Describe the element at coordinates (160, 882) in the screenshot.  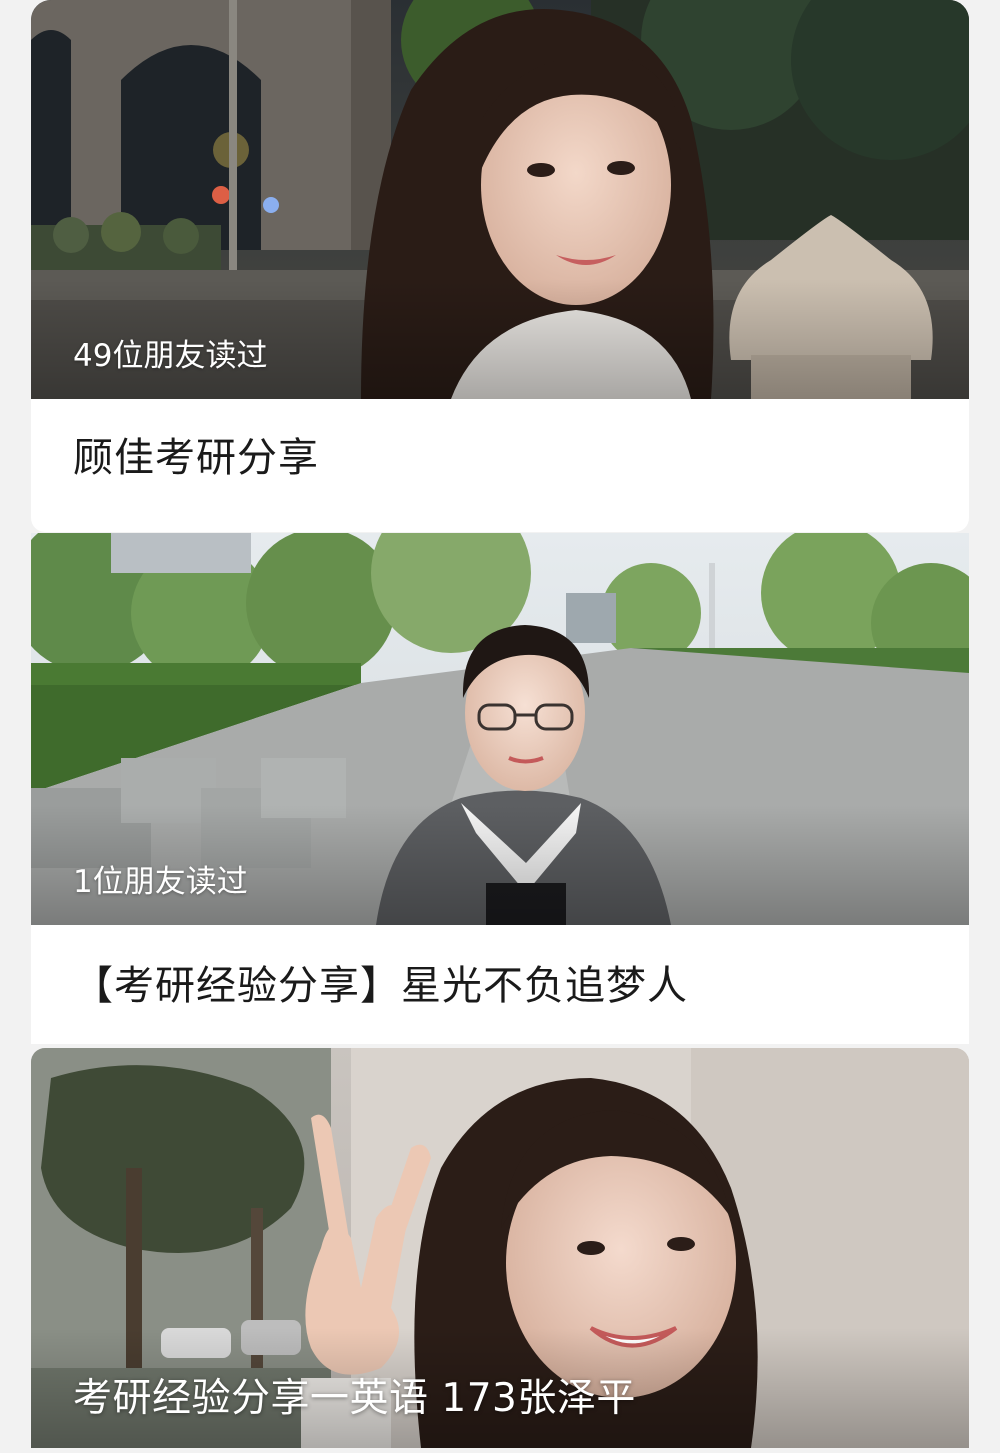
I see `friends-read-count: 1位朋友读过` at that location.